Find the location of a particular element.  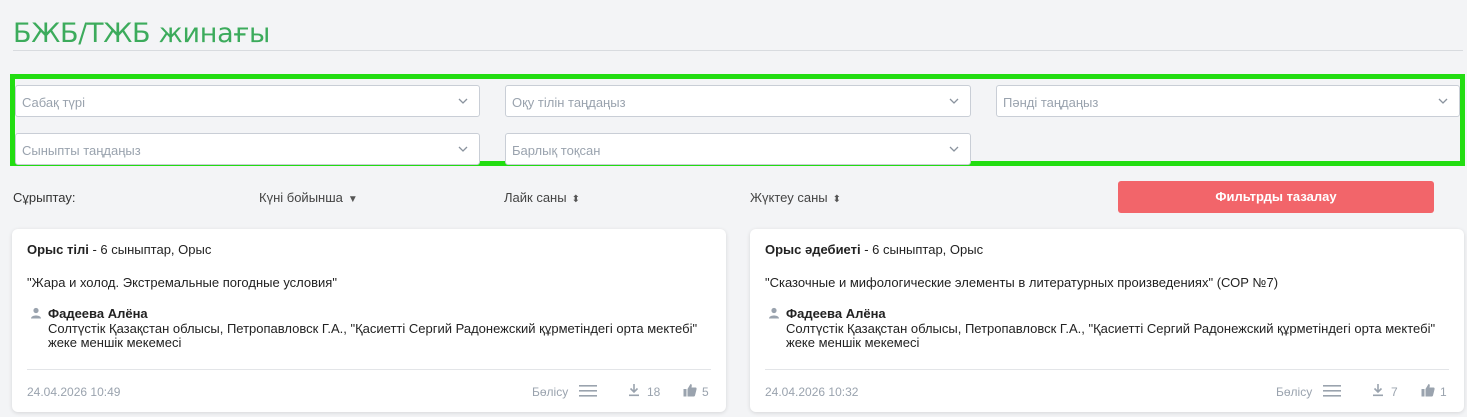

subject-select: Пәнді таңдаңыз is located at coordinates (1228, 101).